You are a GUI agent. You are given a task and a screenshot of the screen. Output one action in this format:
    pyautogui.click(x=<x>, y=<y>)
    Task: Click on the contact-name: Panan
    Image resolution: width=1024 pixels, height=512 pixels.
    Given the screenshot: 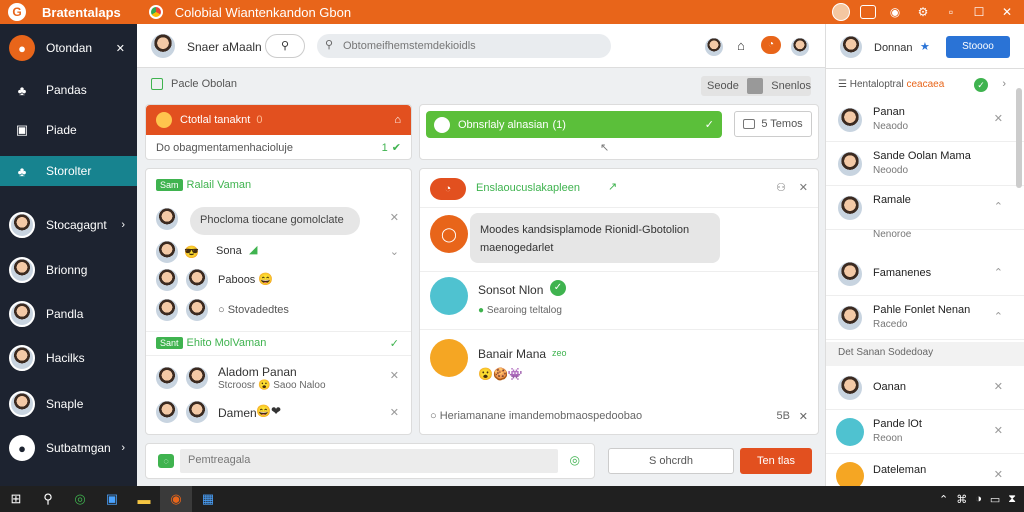 What is the action you would take?
    pyautogui.click(x=889, y=112)
    